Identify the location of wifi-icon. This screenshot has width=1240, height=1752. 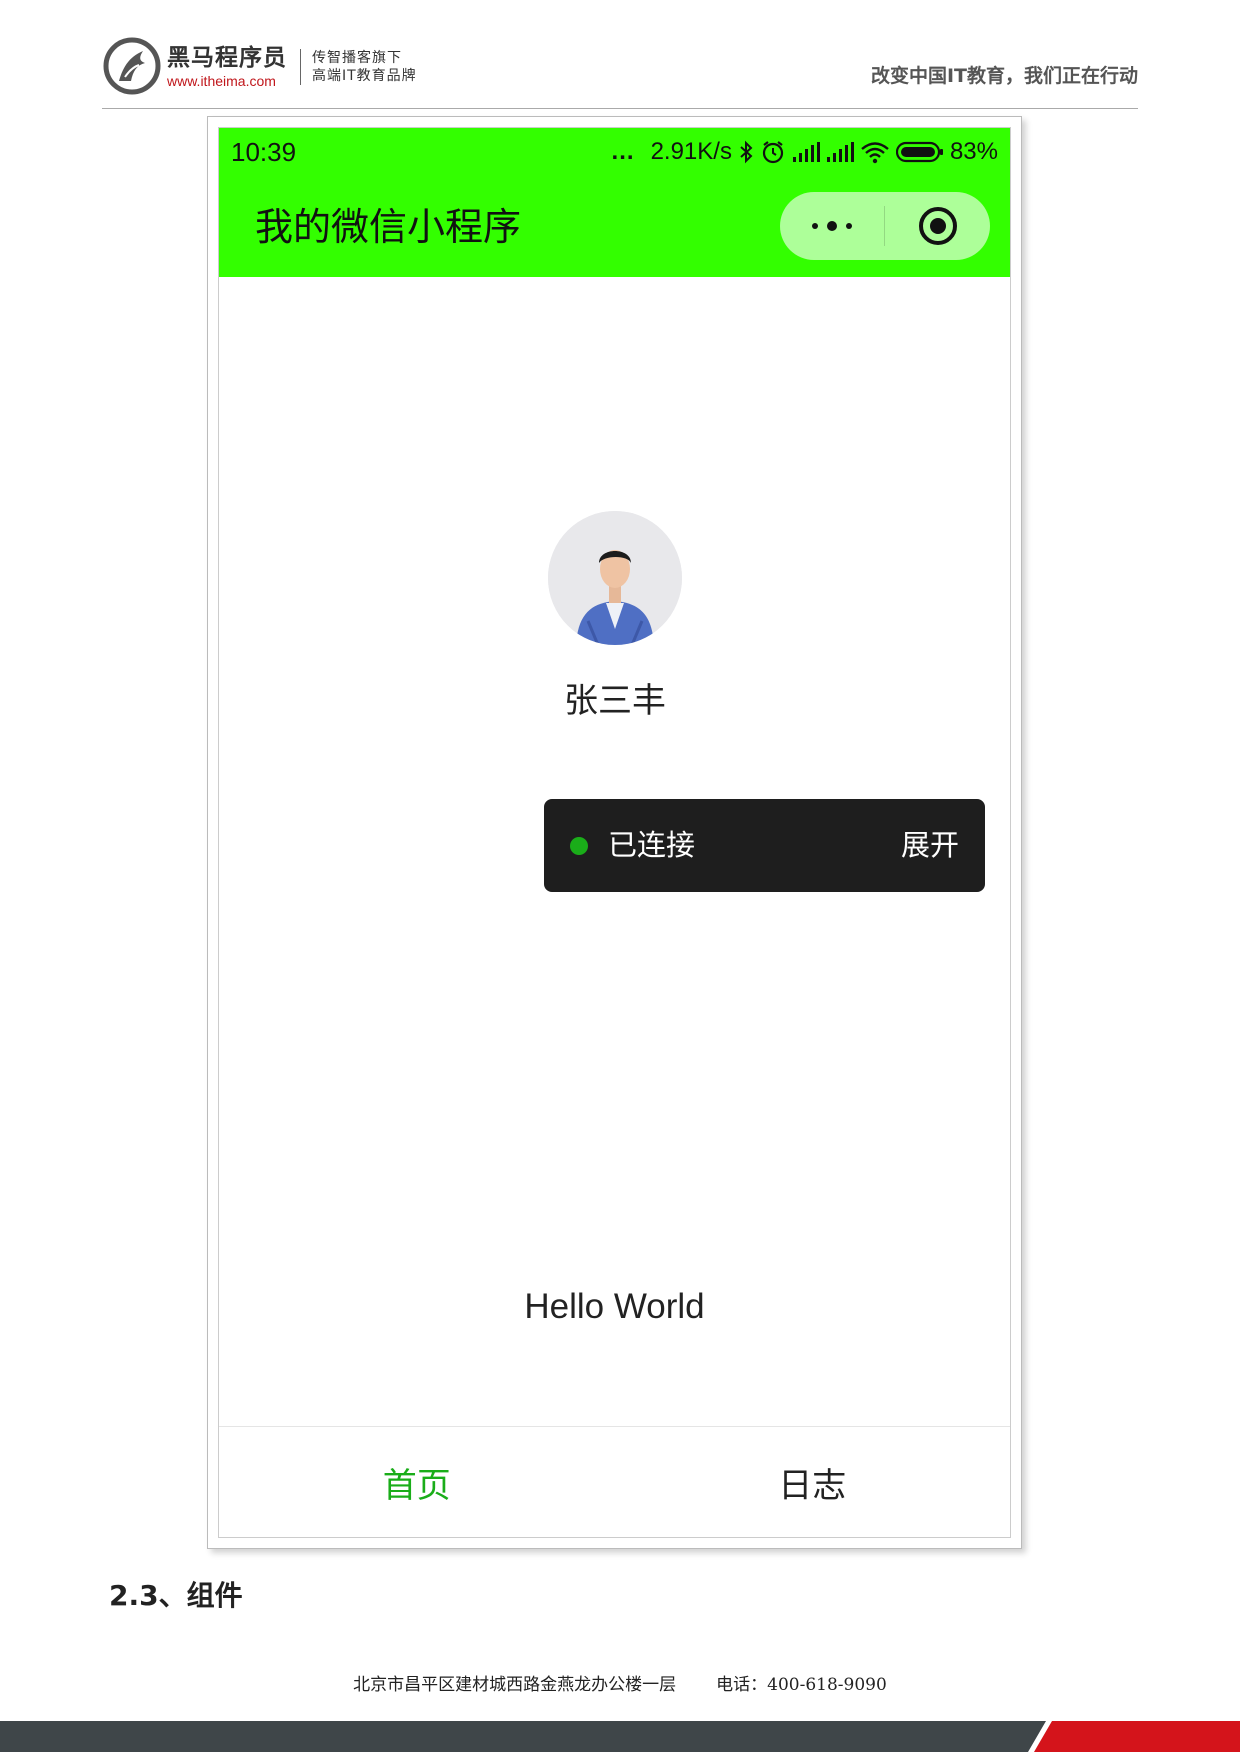
(875, 153).